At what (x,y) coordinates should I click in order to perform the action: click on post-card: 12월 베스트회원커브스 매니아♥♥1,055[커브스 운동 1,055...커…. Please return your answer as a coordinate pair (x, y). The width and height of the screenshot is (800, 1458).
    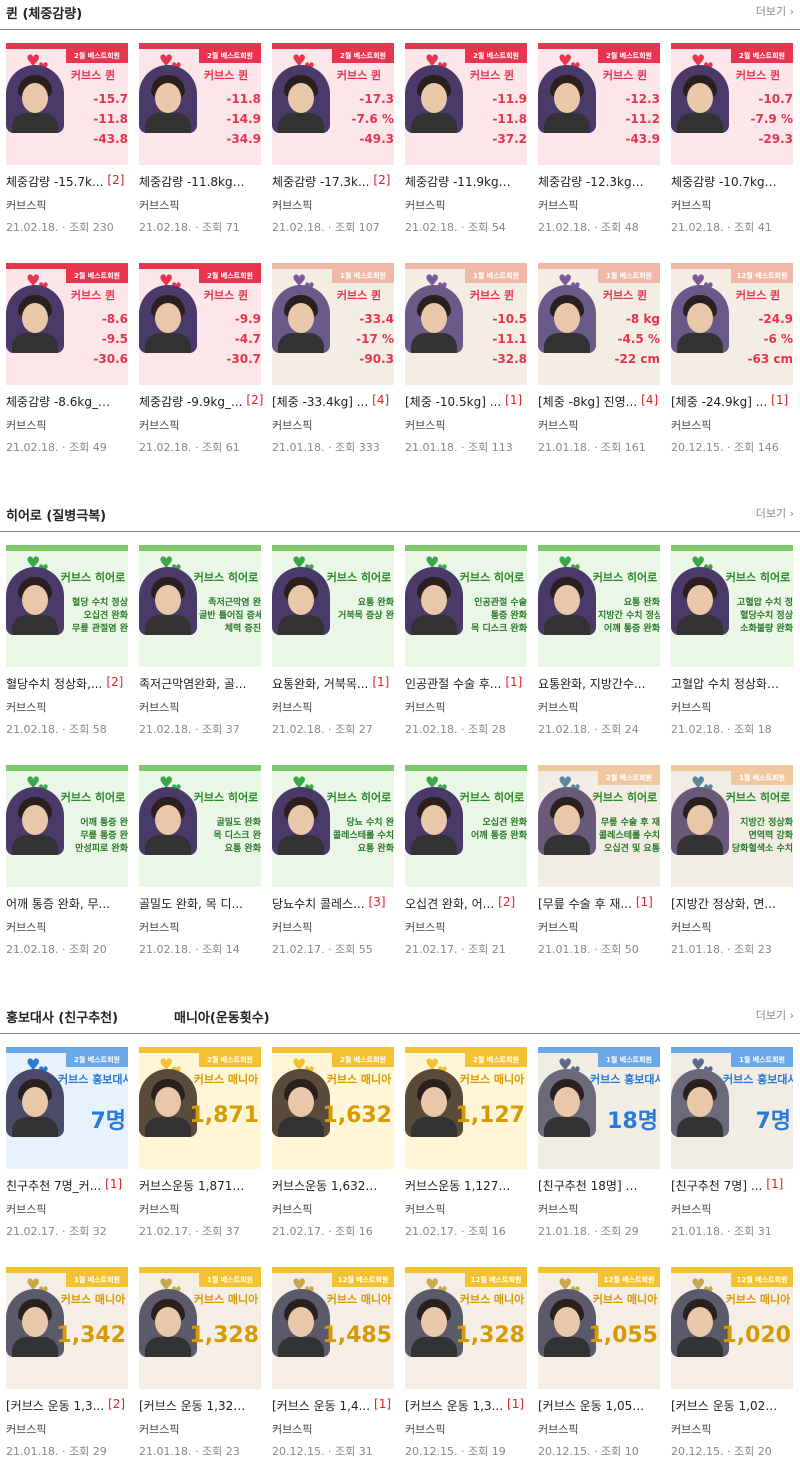
    Looking at the image, I should click on (599, 1362).